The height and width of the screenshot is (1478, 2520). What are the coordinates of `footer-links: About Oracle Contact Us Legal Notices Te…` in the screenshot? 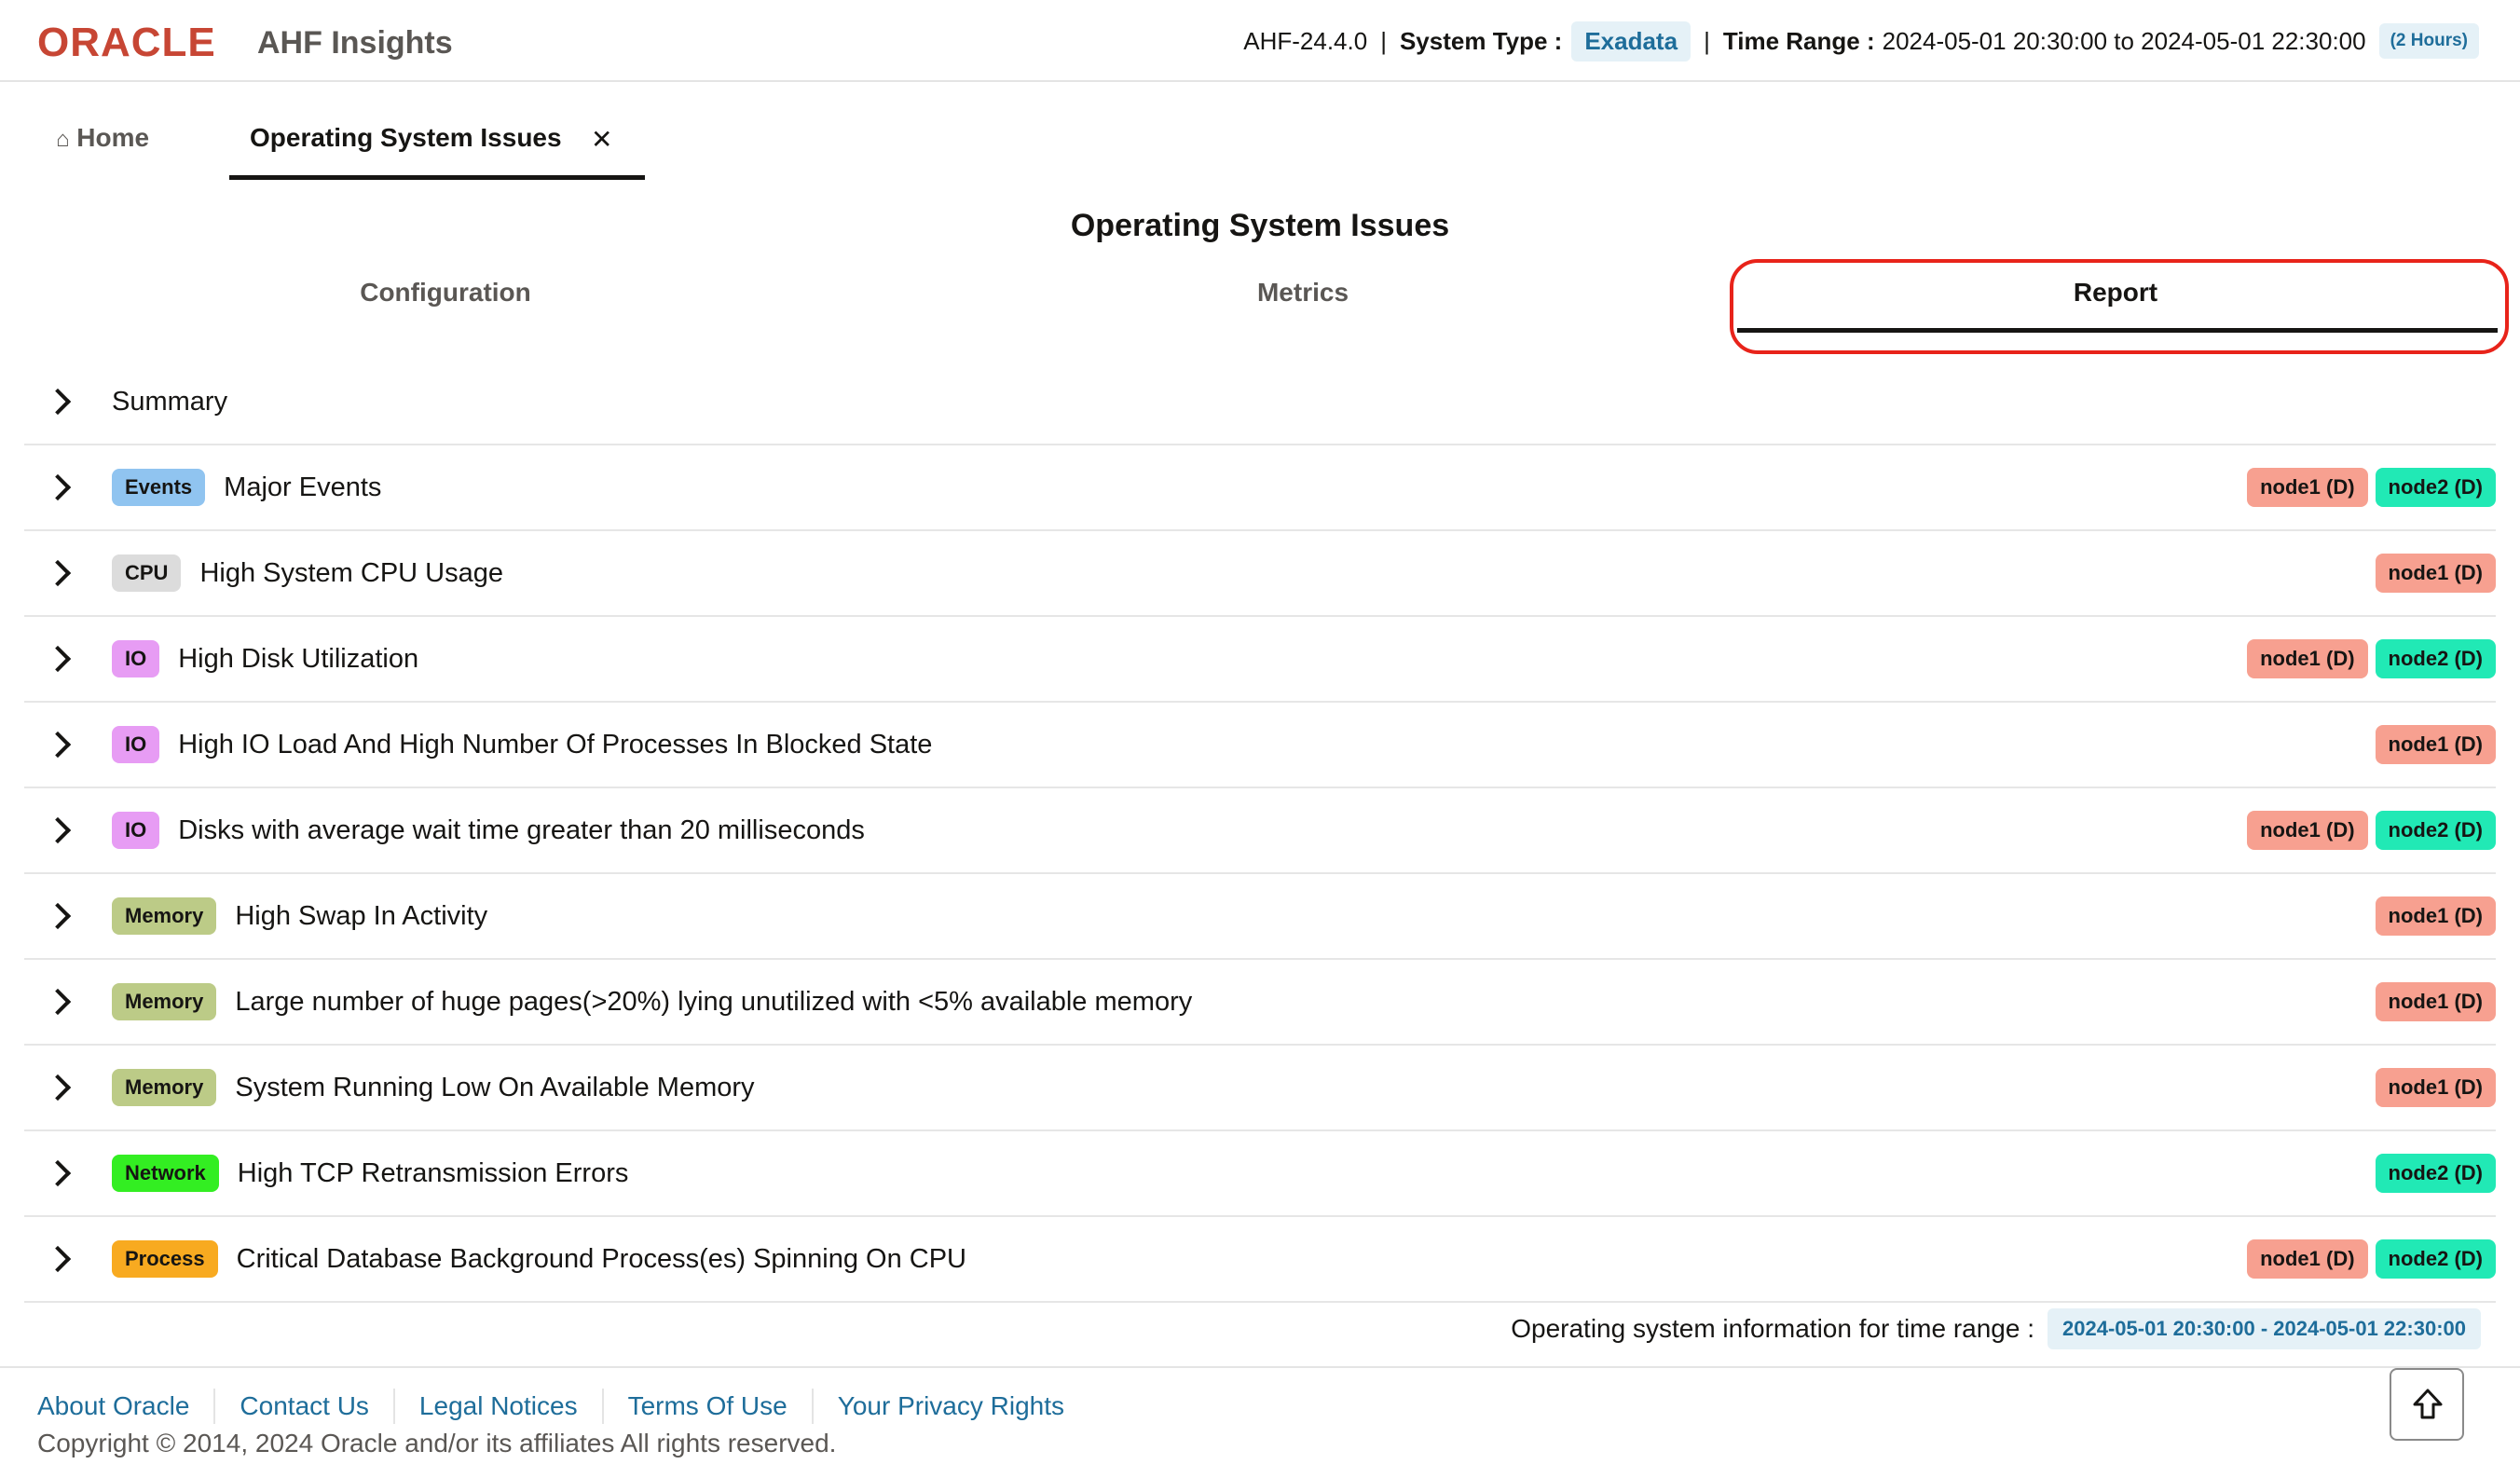 It's located at (563, 1406).